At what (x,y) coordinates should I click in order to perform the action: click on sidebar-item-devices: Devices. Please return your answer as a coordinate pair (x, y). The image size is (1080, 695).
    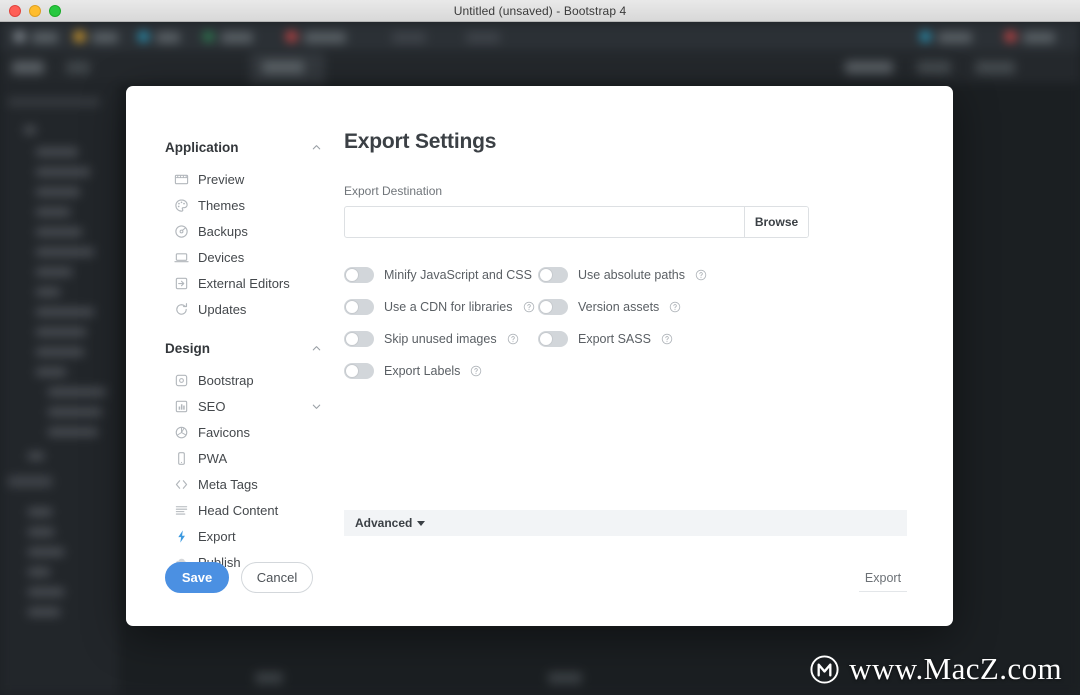
    Looking at the image, I should click on (235, 257).